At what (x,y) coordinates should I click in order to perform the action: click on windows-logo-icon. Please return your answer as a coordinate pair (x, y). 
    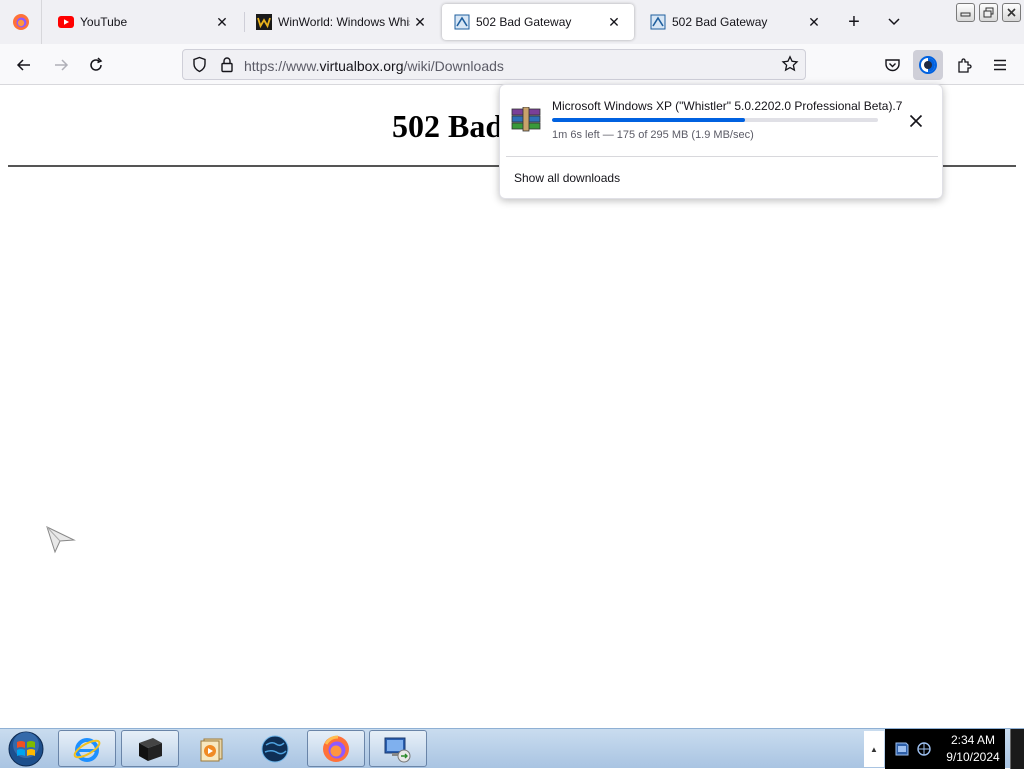
    Looking at the image, I should click on (26, 749).